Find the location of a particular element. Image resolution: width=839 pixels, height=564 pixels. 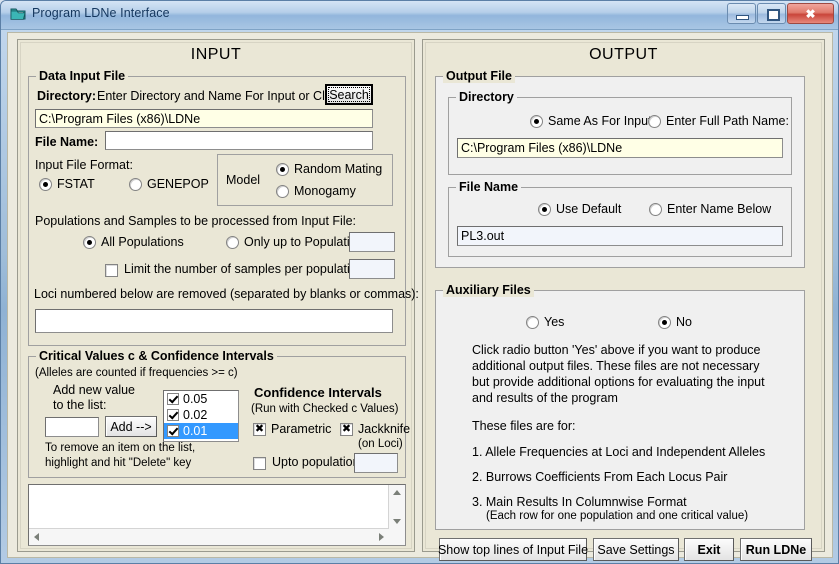

run-ldne-button: Run LDNe is located at coordinates (776, 549).